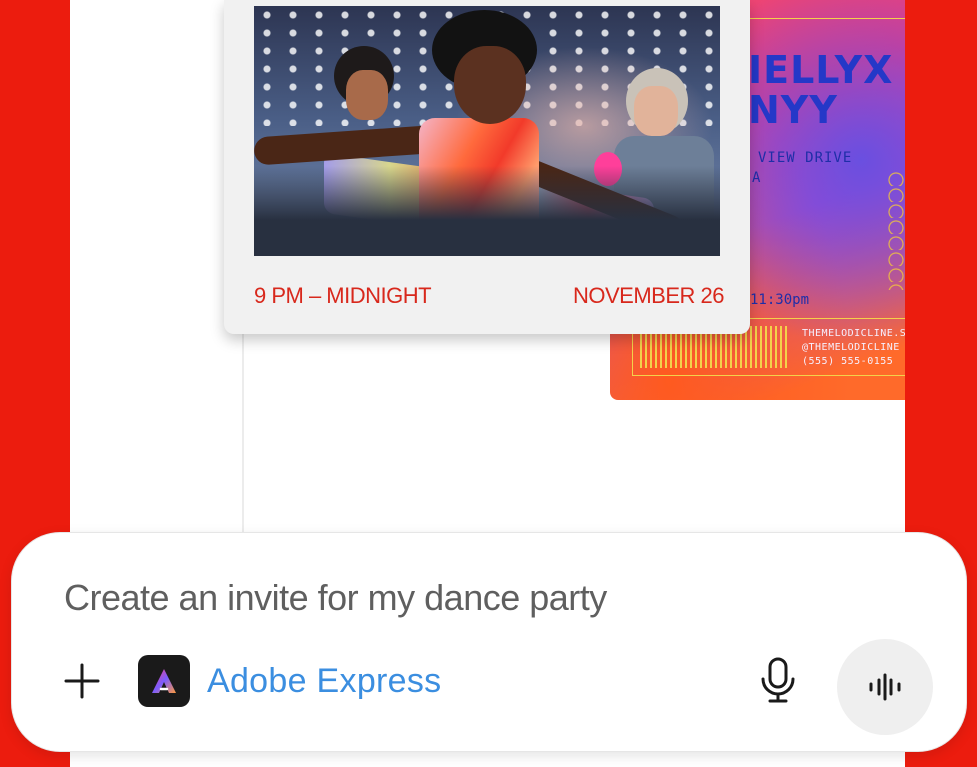 The image size is (977, 767). Describe the element at coordinates (243, 440) in the screenshot. I see `divider` at that location.